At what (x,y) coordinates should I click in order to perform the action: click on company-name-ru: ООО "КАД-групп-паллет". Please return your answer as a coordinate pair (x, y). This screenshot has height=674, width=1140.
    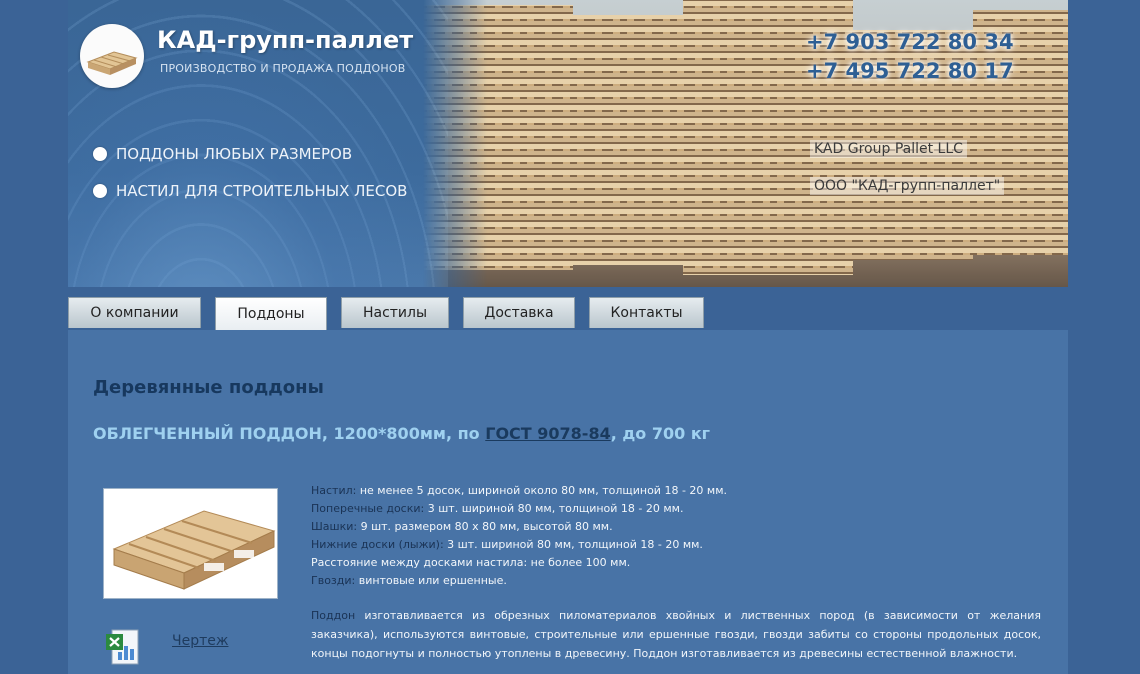
    Looking at the image, I should click on (907, 186).